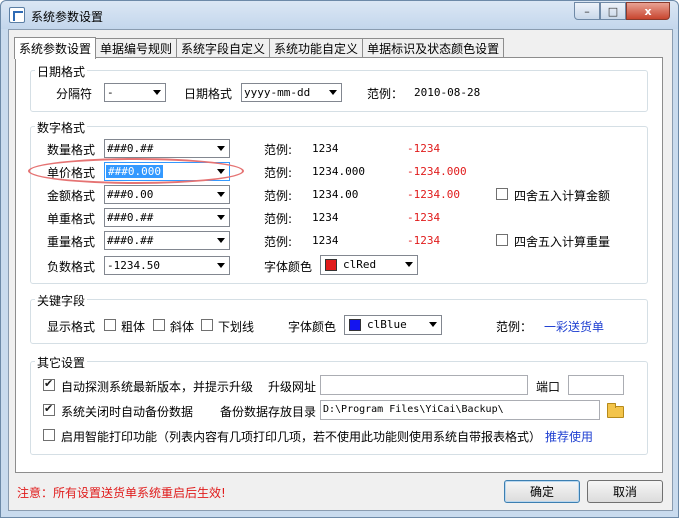 The height and width of the screenshot is (518, 679). I want to click on tab-document-numbering: 单据编号规则, so click(136, 48).